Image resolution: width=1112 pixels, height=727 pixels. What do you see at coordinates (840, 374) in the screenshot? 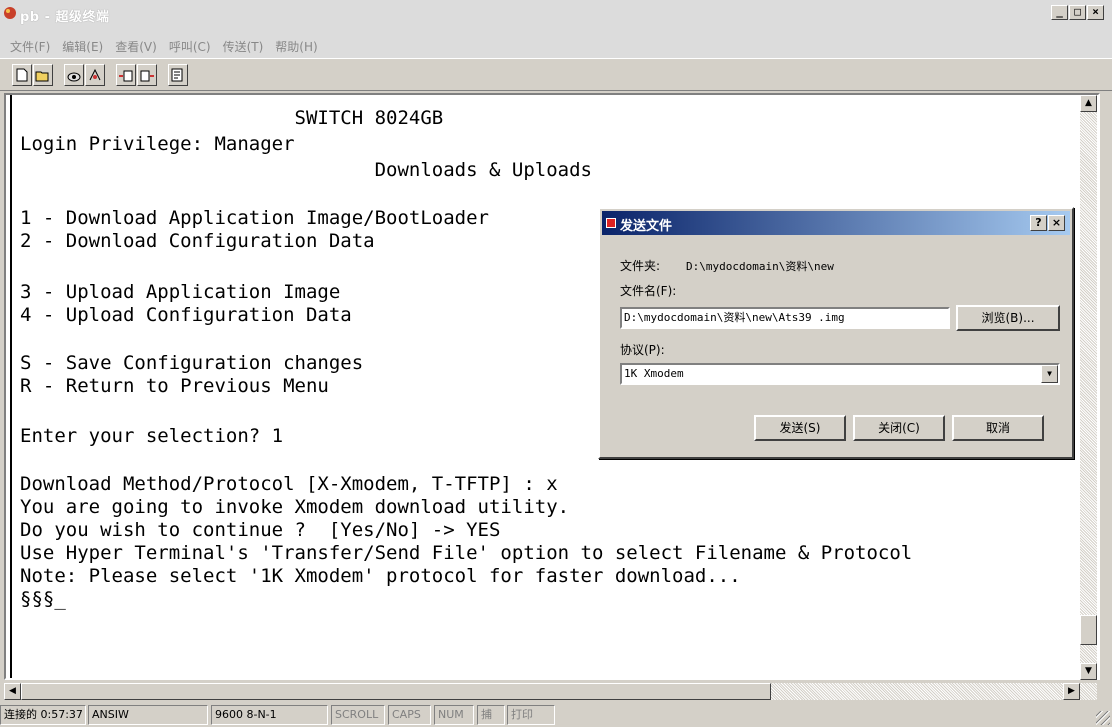
I see `protocol-select: 1K Xmodem ▼` at bounding box center [840, 374].